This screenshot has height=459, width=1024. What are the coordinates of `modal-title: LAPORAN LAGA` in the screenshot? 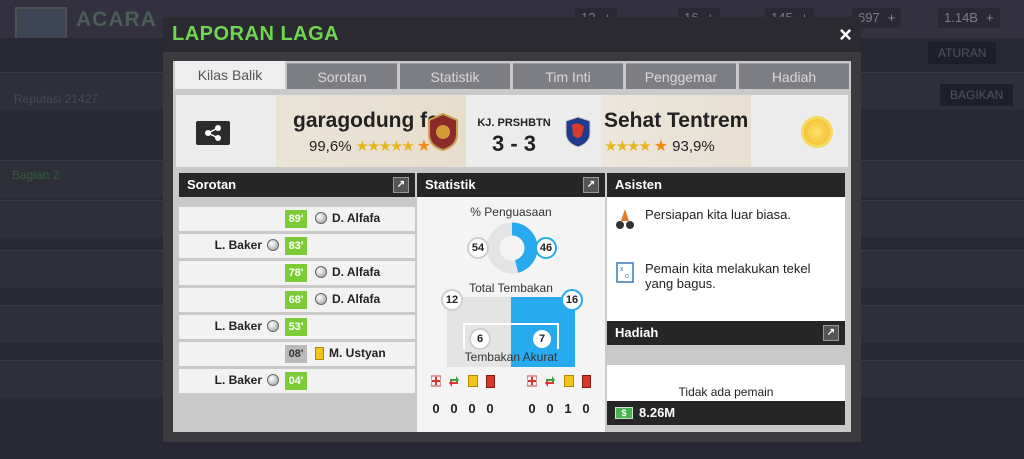 It's located at (256, 34).